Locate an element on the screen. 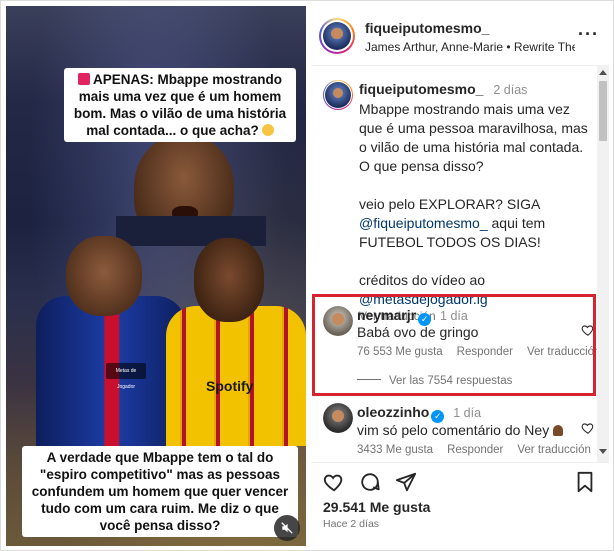 The width and height of the screenshot is (614, 551). caption-mention-1: @fiqueiputomesmo_ is located at coordinates (423, 223).